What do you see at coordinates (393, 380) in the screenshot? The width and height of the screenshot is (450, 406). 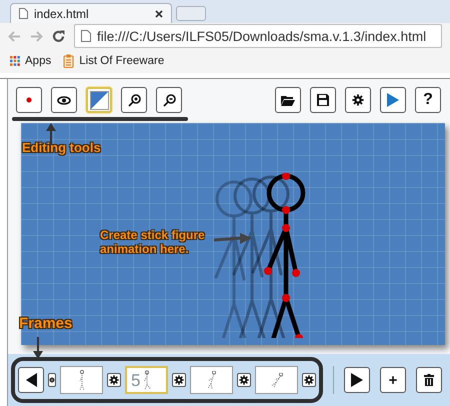 I see `add-frame-button: +` at bounding box center [393, 380].